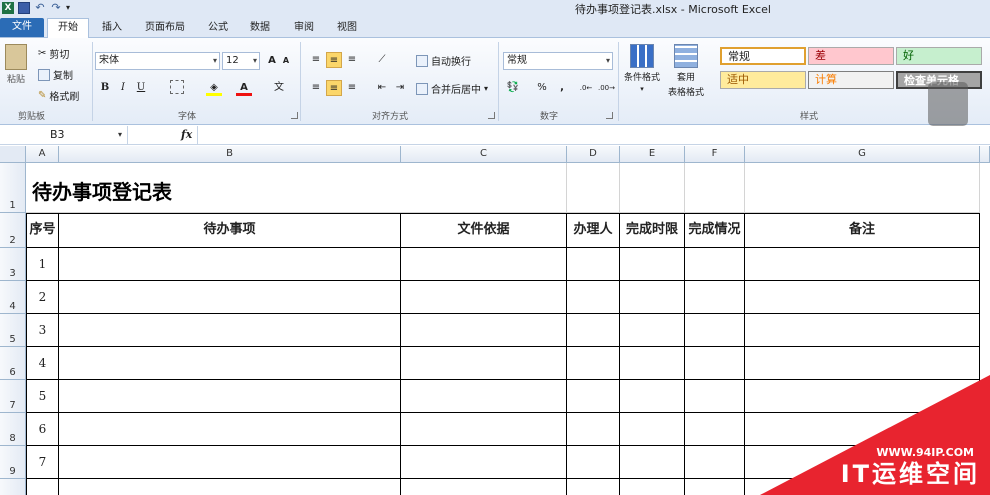  What do you see at coordinates (452, 88) in the screenshot?
I see `merge-center-button: 合并后居中 ▾` at bounding box center [452, 88].